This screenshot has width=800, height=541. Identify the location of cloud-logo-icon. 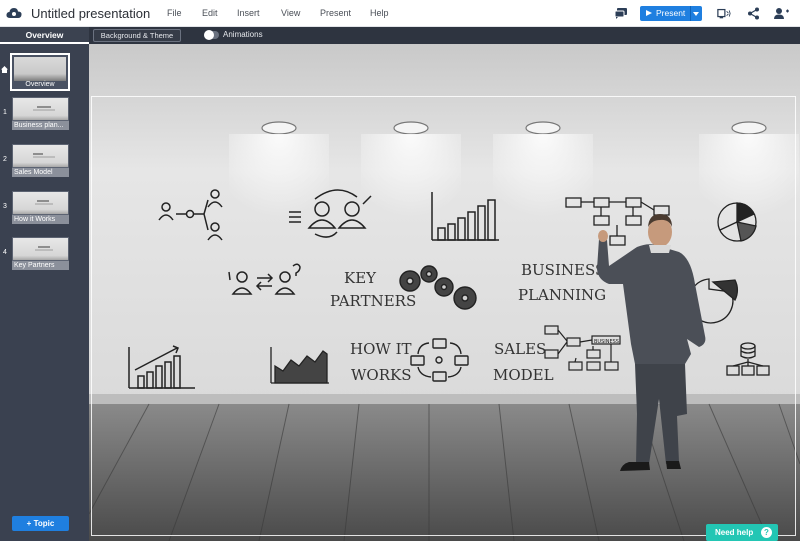
(14, 13).